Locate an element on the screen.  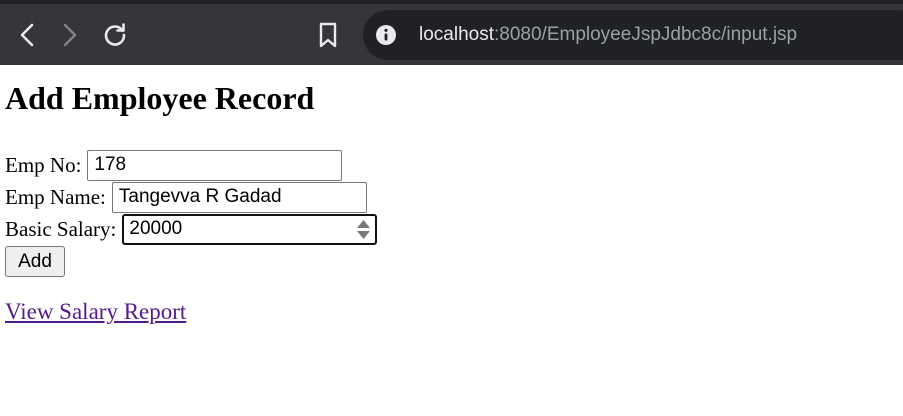
forward-button is located at coordinates (70, 35).